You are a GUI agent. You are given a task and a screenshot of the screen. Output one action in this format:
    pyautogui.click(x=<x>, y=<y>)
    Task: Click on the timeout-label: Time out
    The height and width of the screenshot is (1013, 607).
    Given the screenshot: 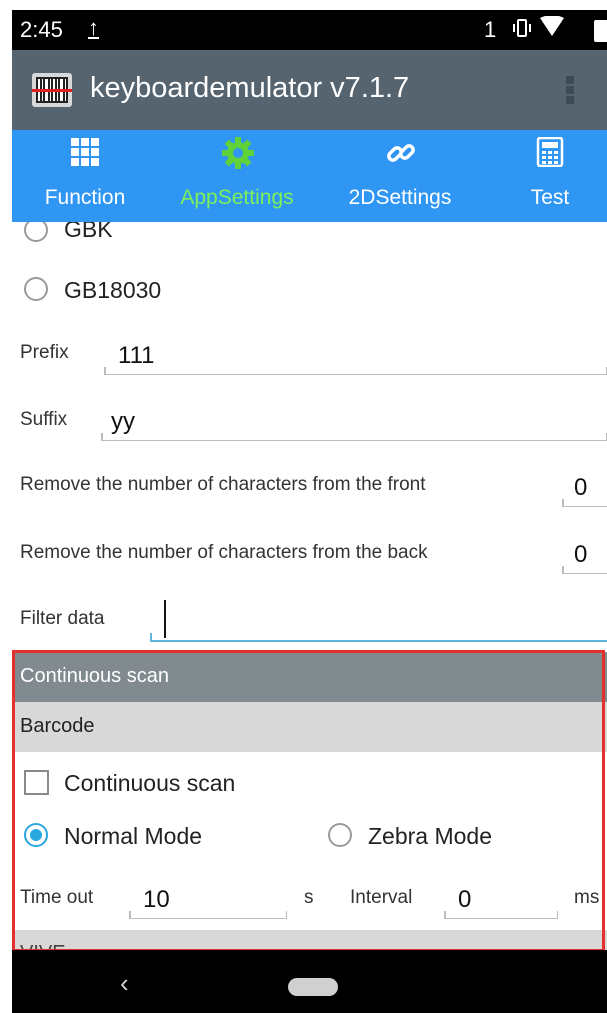 What is the action you would take?
    pyautogui.click(x=57, y=897)
    